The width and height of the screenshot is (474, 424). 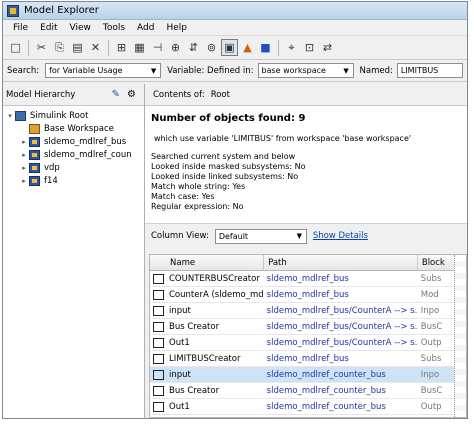 I want to click on column-header-name: Name, so click(x=207, y=262).